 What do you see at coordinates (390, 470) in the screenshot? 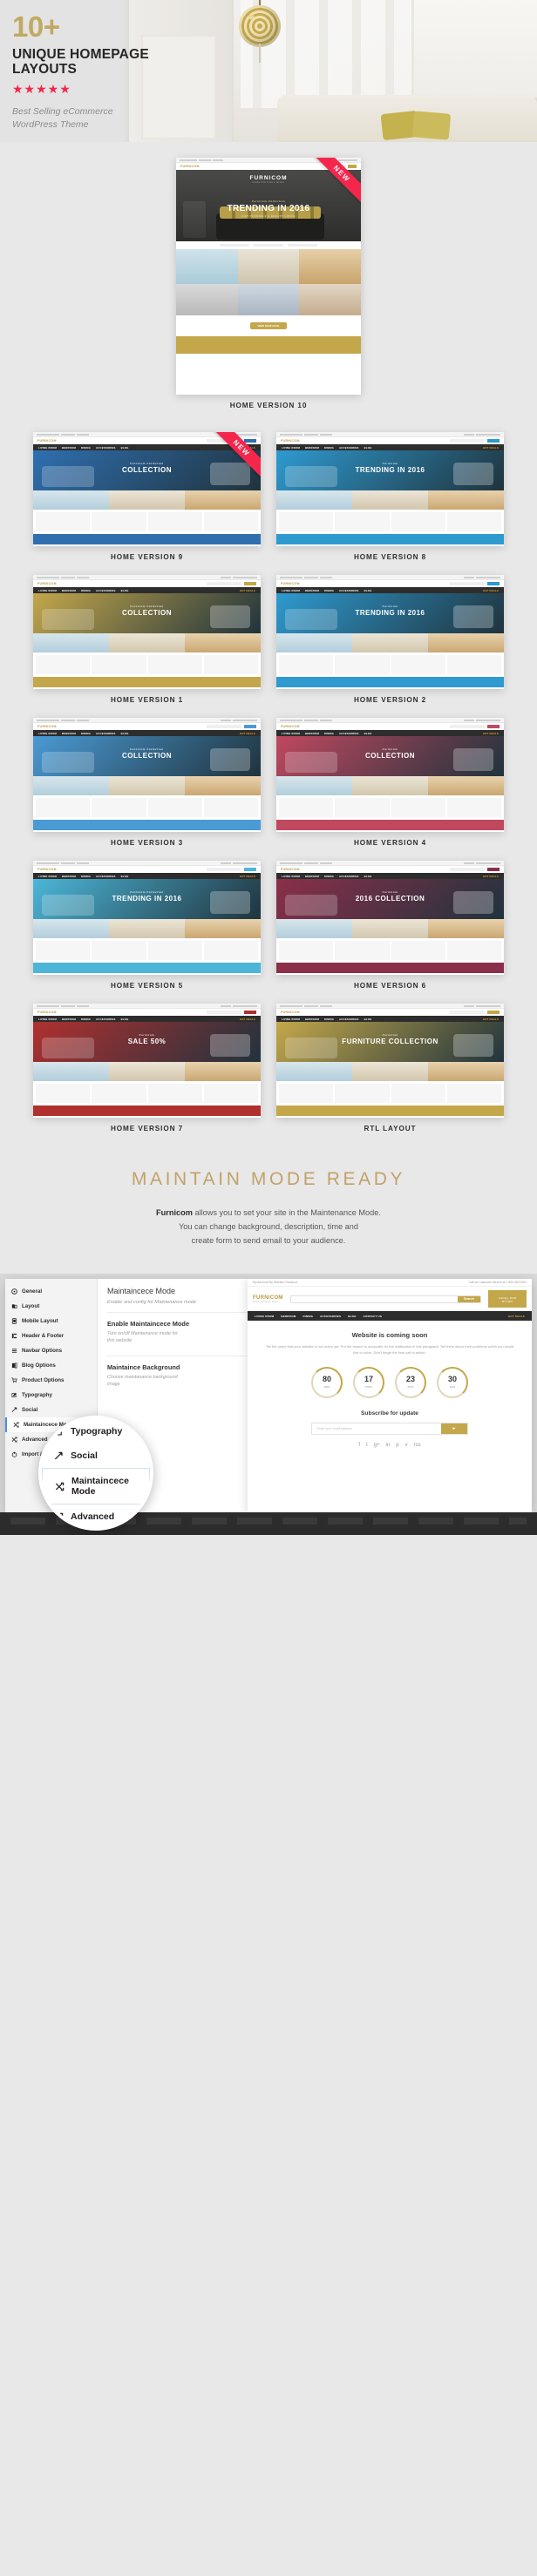
I see `preview-hero-slide: Furnicom TRENDING IN 2016` at bounding box center [390, 470].